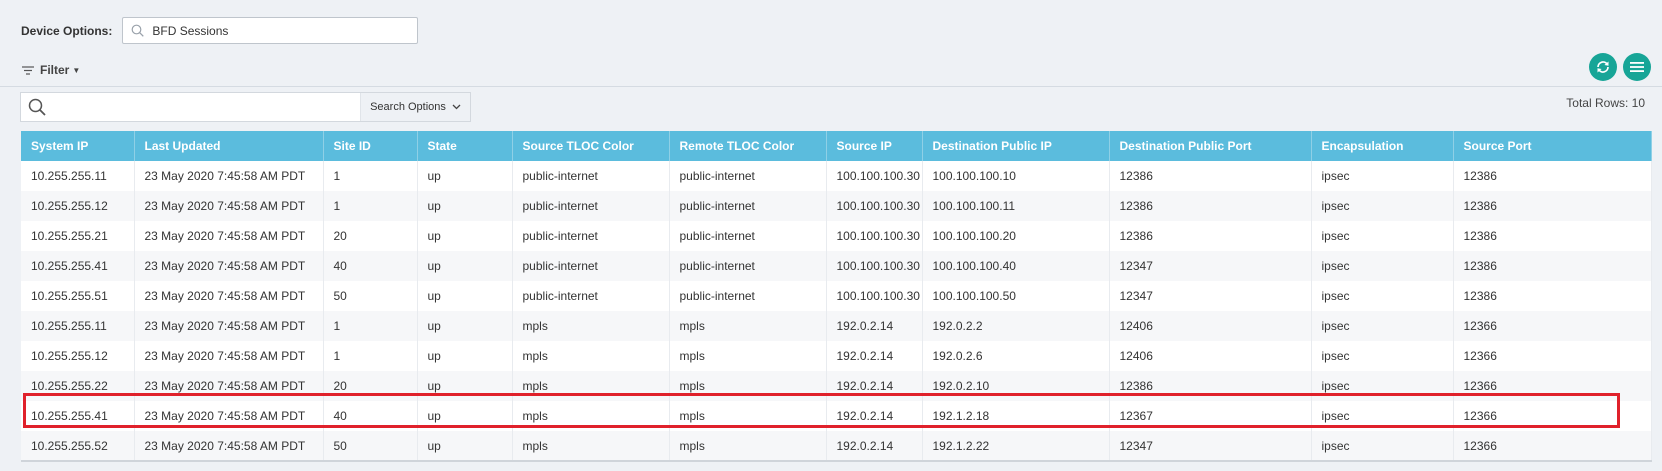 The height and width of the screenshot is (471, 1662). I want to click on cell-destination-public-ip: 100.100.100.50, so click(1016, 296).